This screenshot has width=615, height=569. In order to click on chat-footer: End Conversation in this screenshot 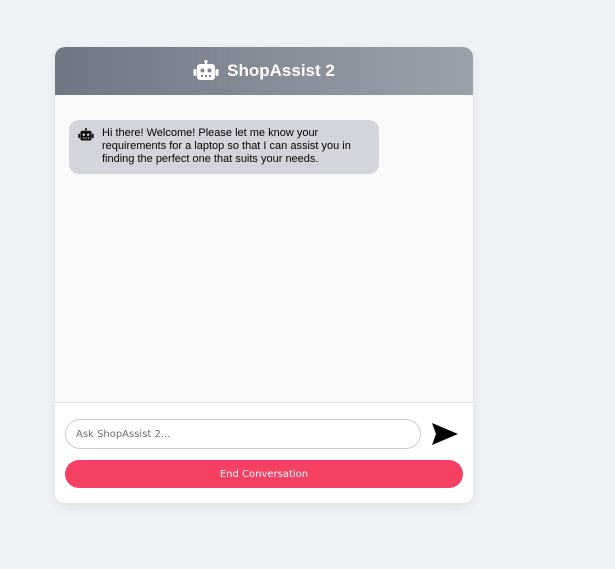, I will do `click(264, 452)`.